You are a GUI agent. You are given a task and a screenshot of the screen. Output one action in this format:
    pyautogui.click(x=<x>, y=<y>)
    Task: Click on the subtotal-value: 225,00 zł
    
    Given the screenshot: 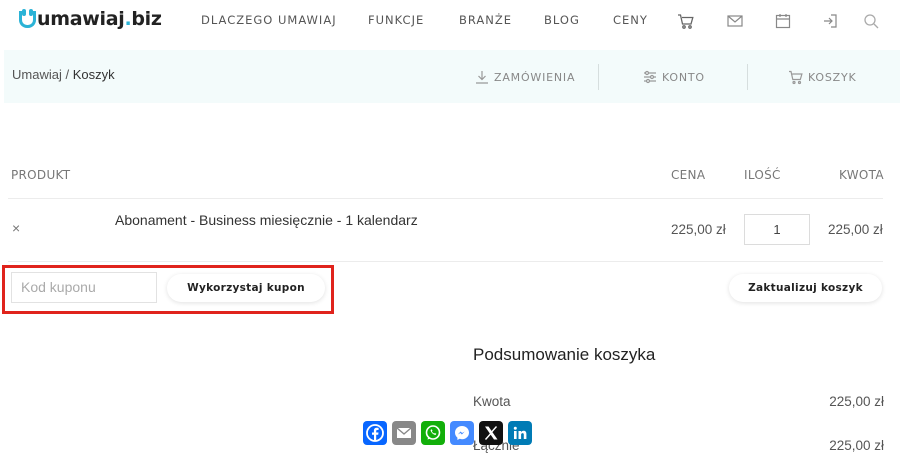 What is the action you would take?
    pyautogui.click(x=856, y=401)
    